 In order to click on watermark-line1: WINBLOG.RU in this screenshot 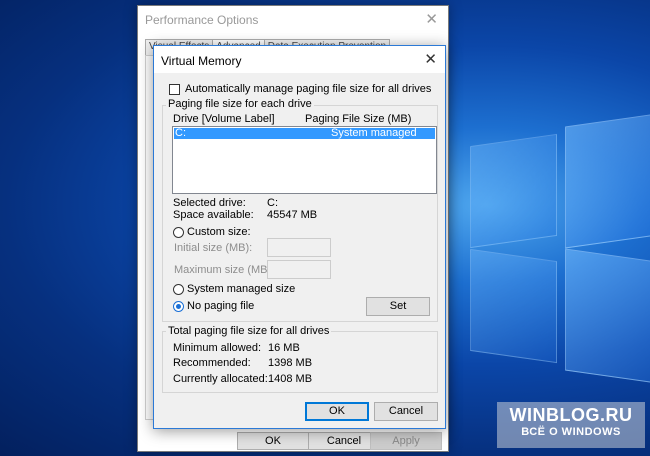, I will do `click(571, 415)`.